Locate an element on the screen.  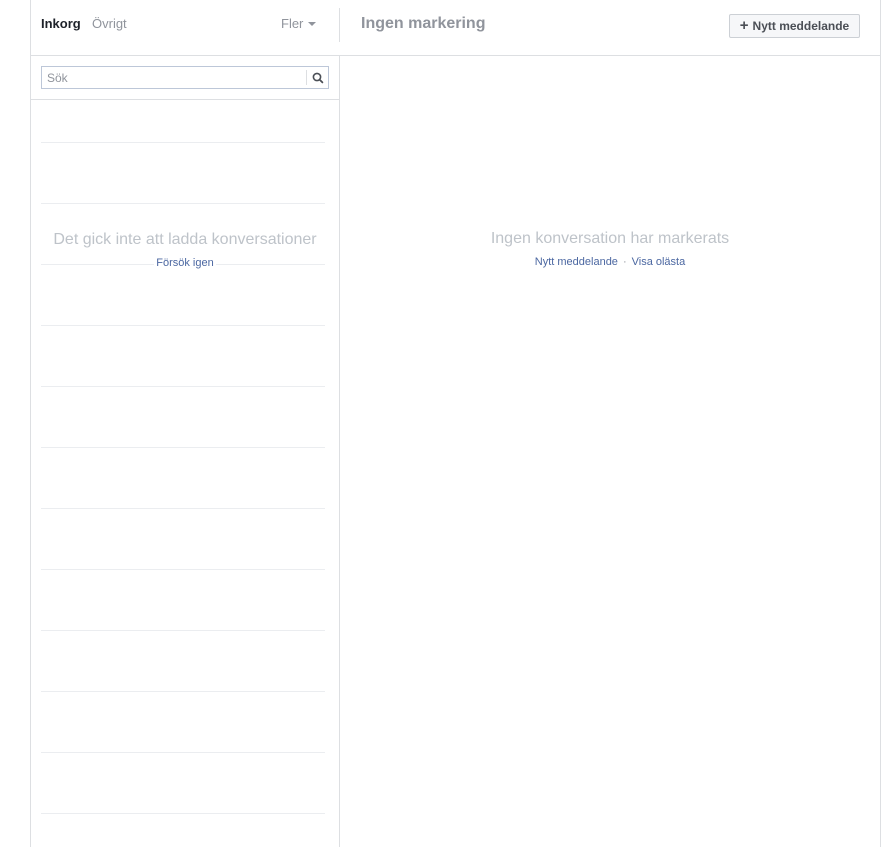
more-dropdown: Fler is located at coordinates (299, 24).